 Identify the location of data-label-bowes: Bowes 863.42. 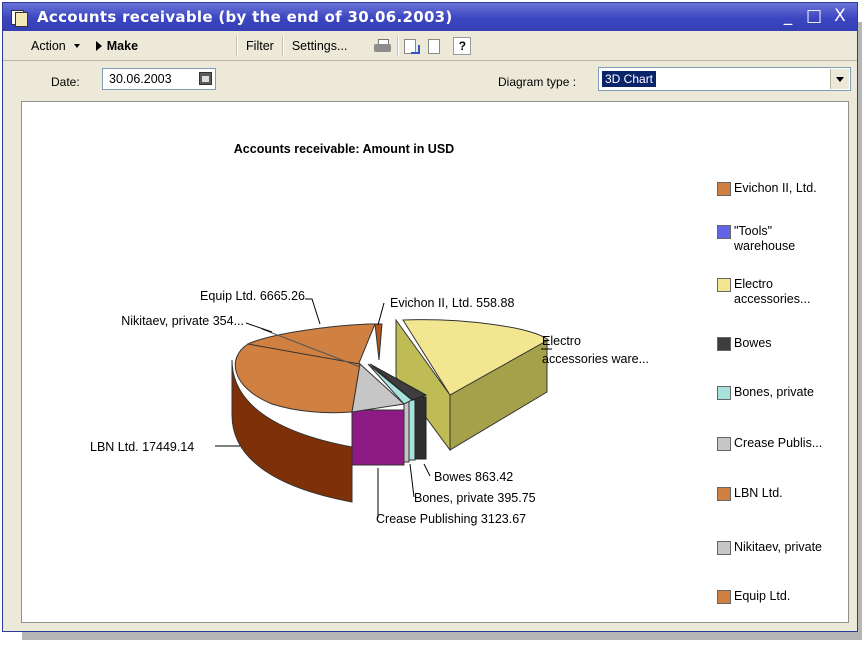
(473, 477).